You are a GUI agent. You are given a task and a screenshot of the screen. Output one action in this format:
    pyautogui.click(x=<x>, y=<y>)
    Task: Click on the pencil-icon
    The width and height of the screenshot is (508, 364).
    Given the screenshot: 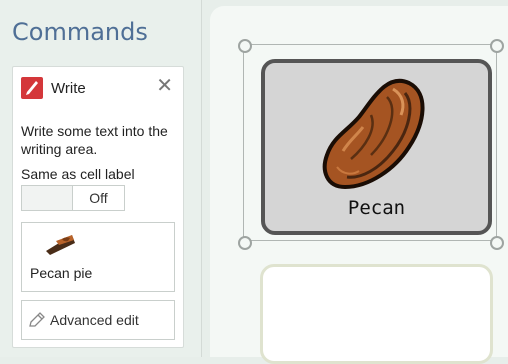 What is the action you would take?
    pyautogui.click(x=37, y=319)
    